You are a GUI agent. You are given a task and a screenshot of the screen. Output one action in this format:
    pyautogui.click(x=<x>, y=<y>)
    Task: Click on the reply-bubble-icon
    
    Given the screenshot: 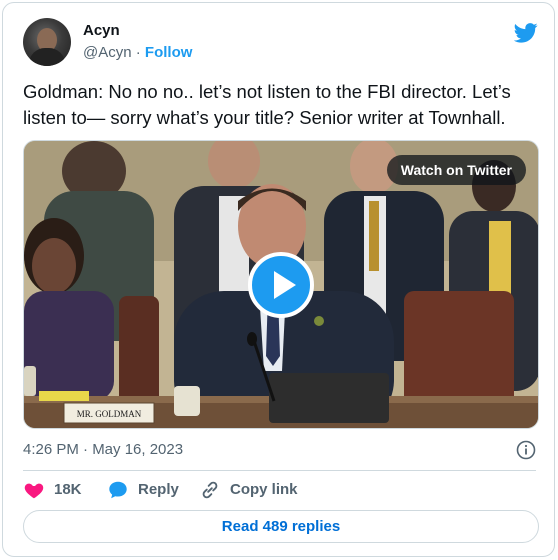 What is the action you would take?
    pyautogui.click(x=118, y=490)
    